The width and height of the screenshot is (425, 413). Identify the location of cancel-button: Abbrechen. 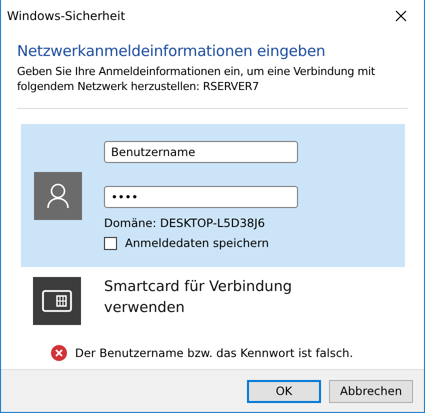
(371, 391).